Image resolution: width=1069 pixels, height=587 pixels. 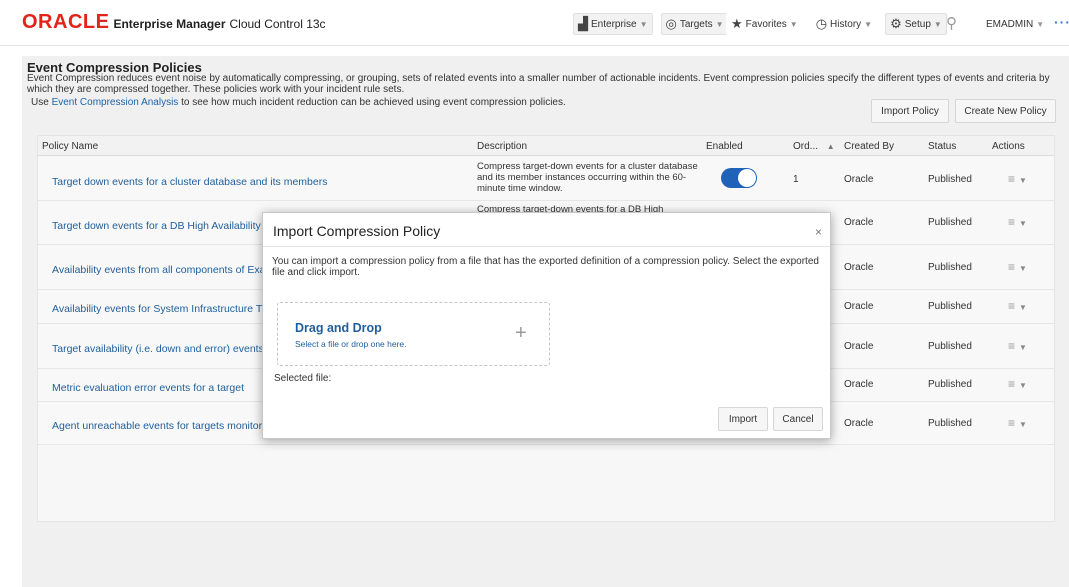 What do you see at coordinates (818, 232) in the screenshot?
I see `close-icon: ×` at bounding box center [818, 232].